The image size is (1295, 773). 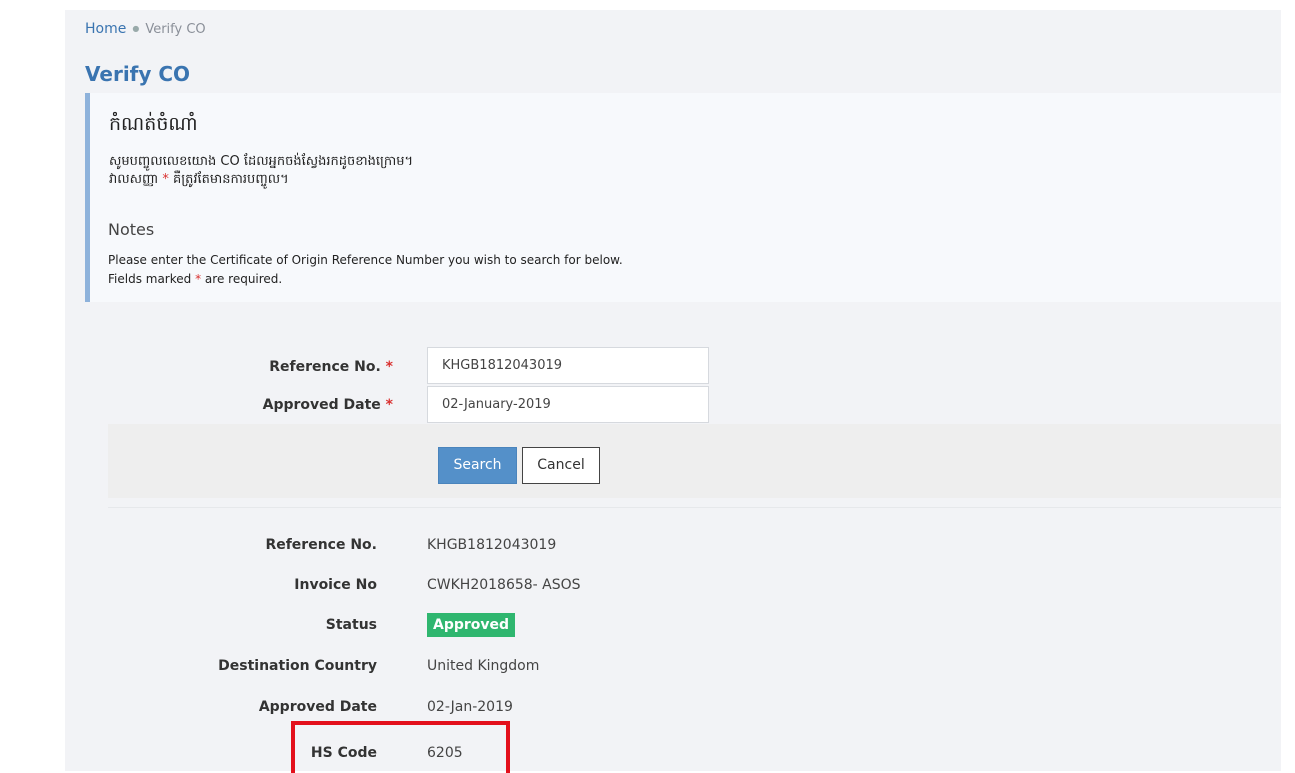 I want to click on reference-no-label: Reference No. *, so click(x=229, y=367).